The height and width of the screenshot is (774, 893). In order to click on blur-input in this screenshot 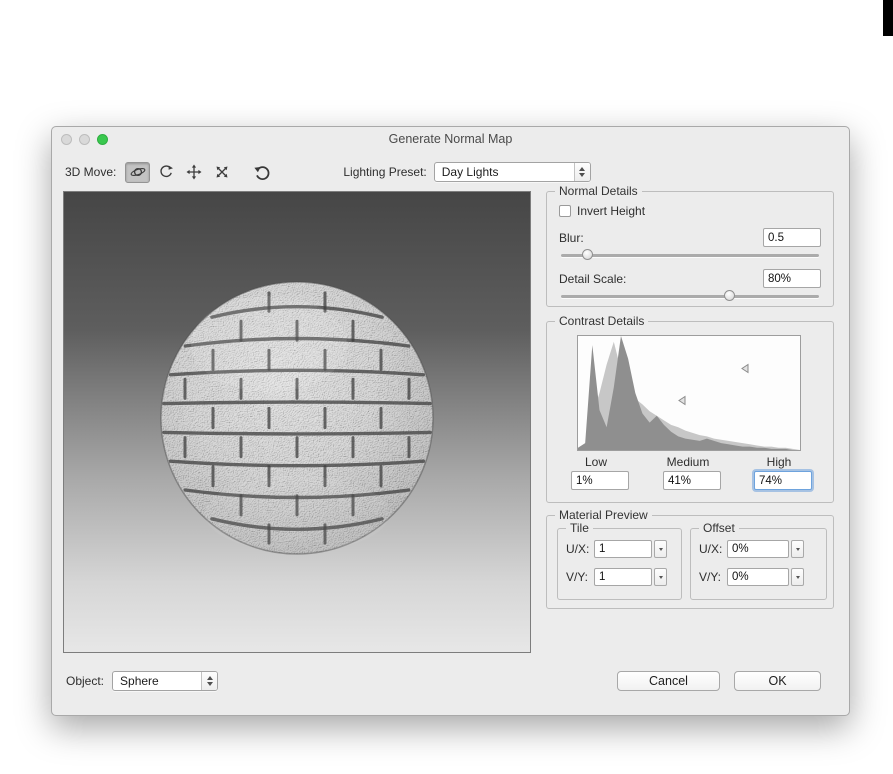, I will do `click(792, 237)`.